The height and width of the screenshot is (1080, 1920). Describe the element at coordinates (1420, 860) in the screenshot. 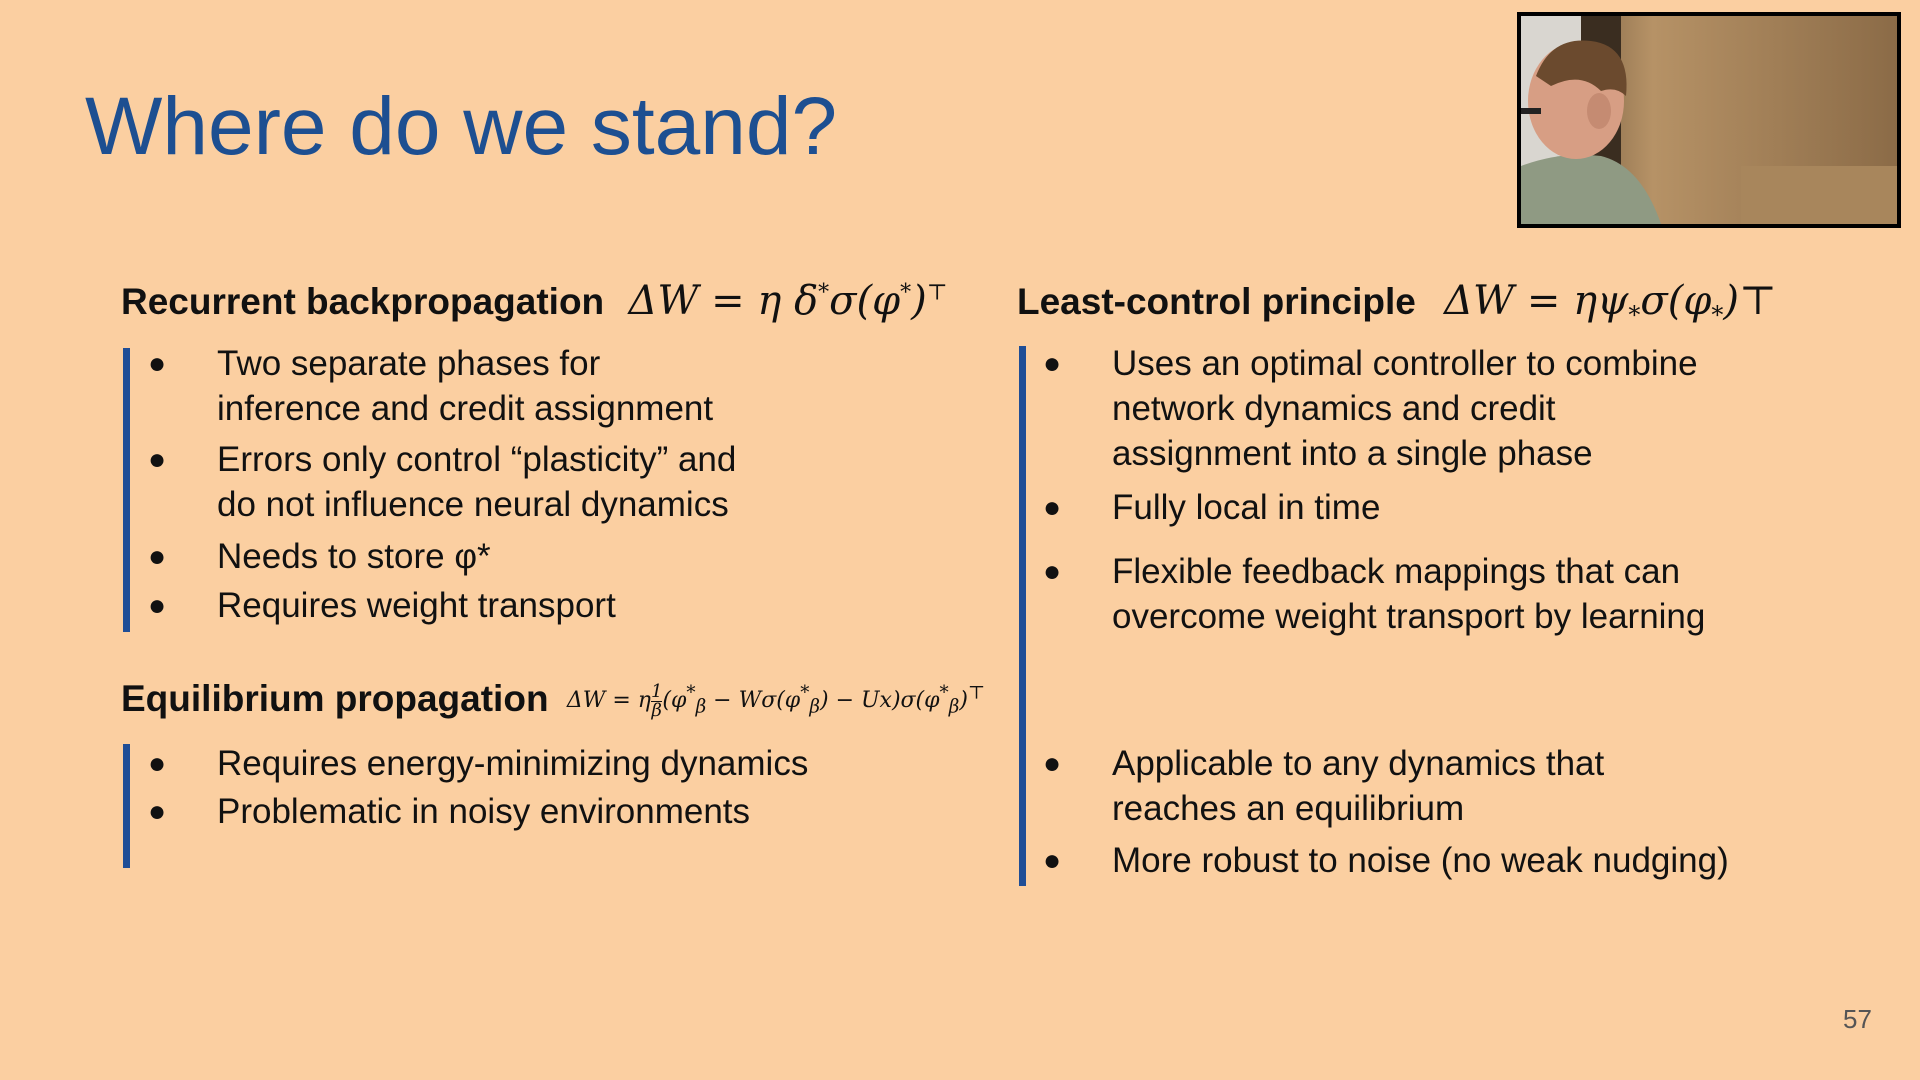

I see `list-item: More robust to noise (no weak nudging)` at that location.